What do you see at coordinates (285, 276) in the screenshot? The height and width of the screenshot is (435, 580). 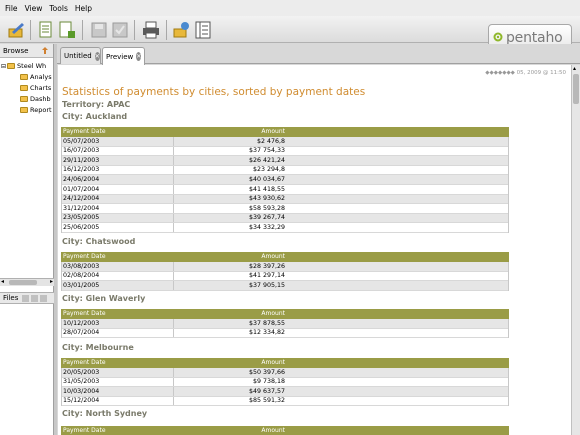 I see `table-row: 02/08/2004 $41 297,14` at bounding box center [285, 276].